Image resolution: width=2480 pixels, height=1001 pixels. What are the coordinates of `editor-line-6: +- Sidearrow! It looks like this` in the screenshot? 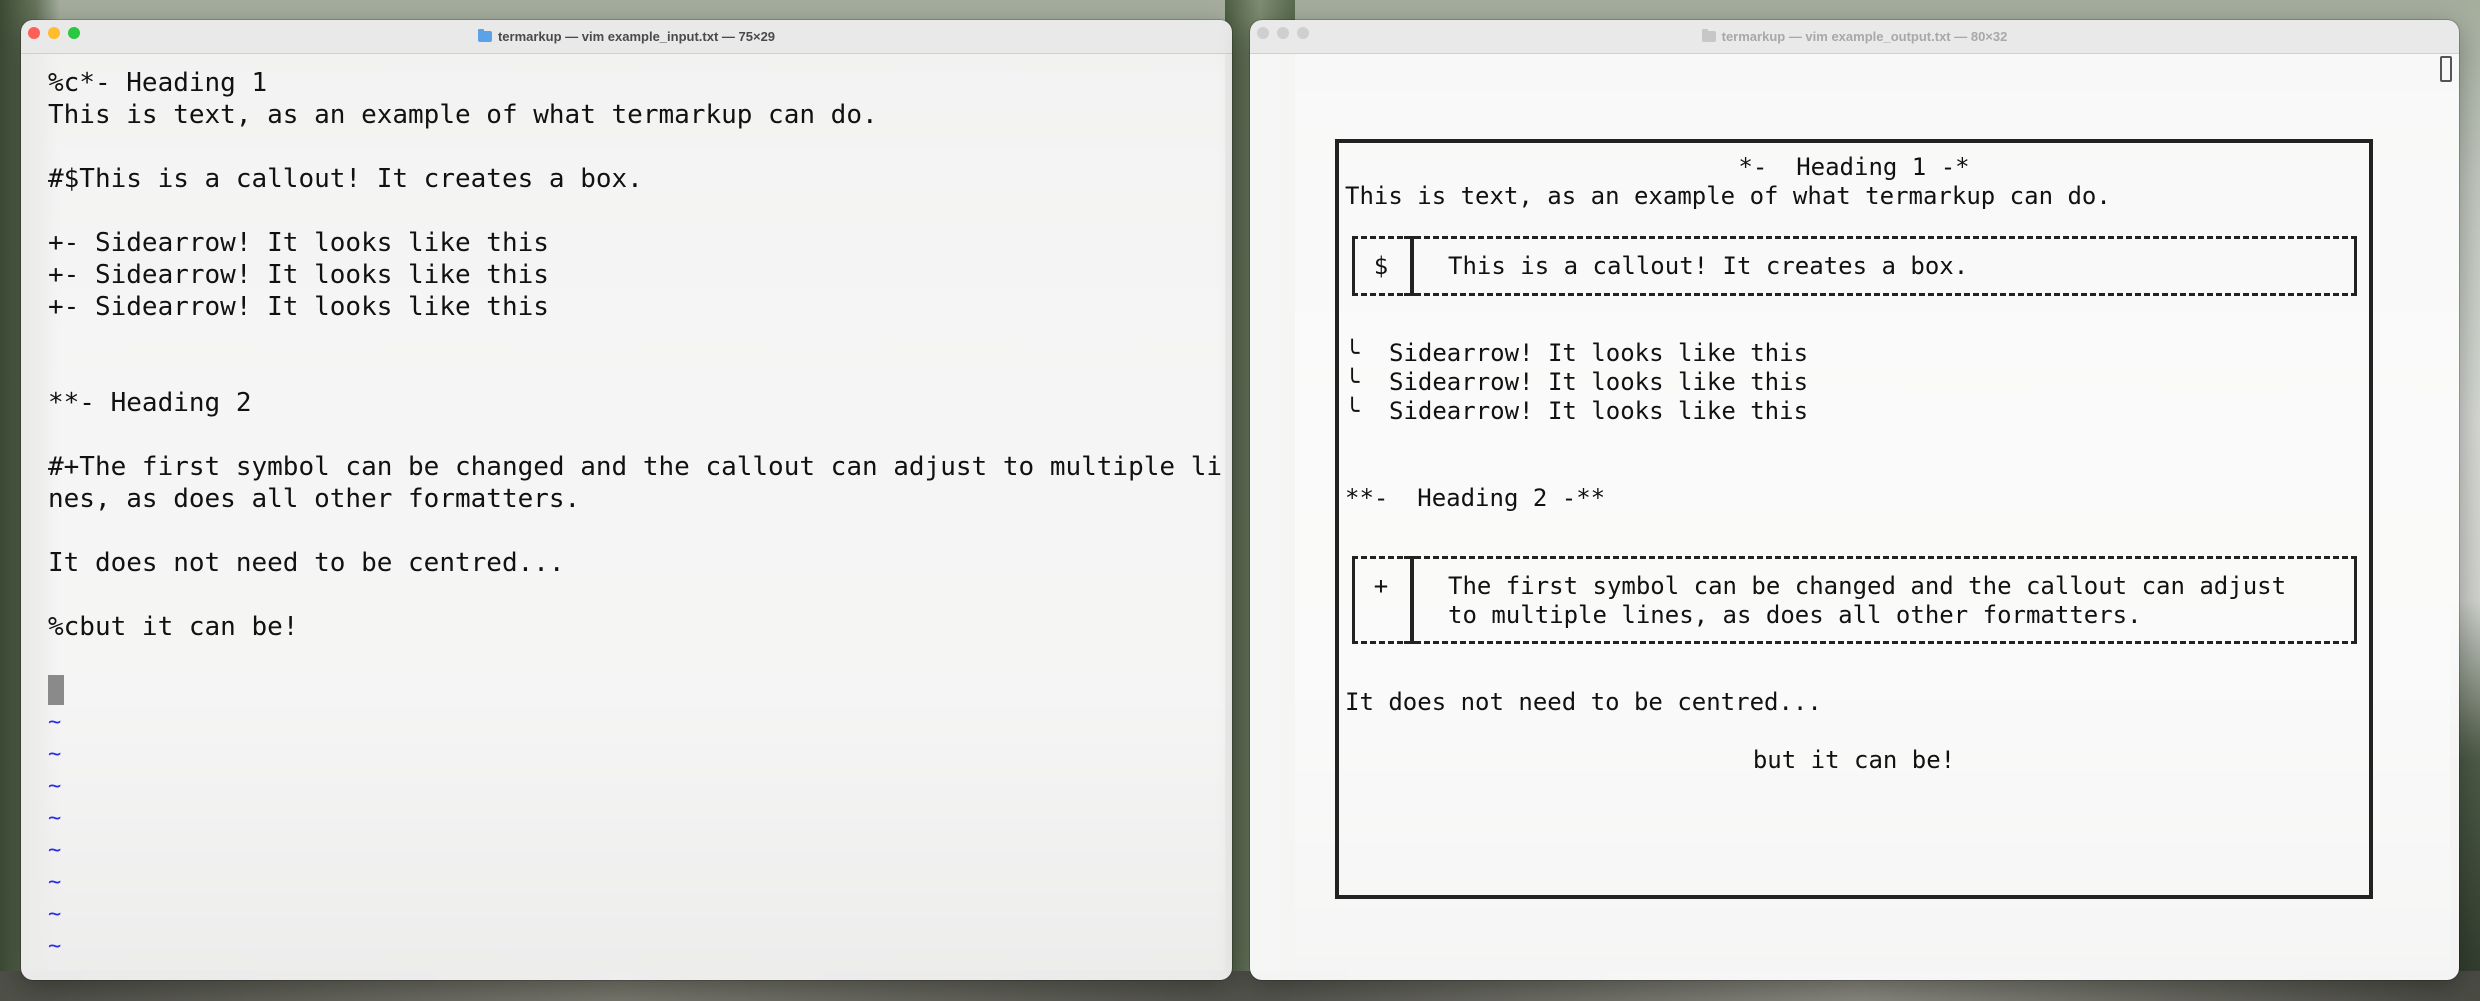 It's located at (298, 243).